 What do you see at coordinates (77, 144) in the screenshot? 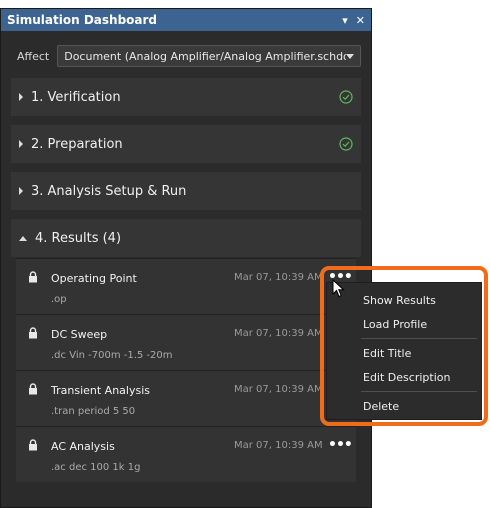
I see `section-label: 2. Preparation` at bounding box center [77, 144].